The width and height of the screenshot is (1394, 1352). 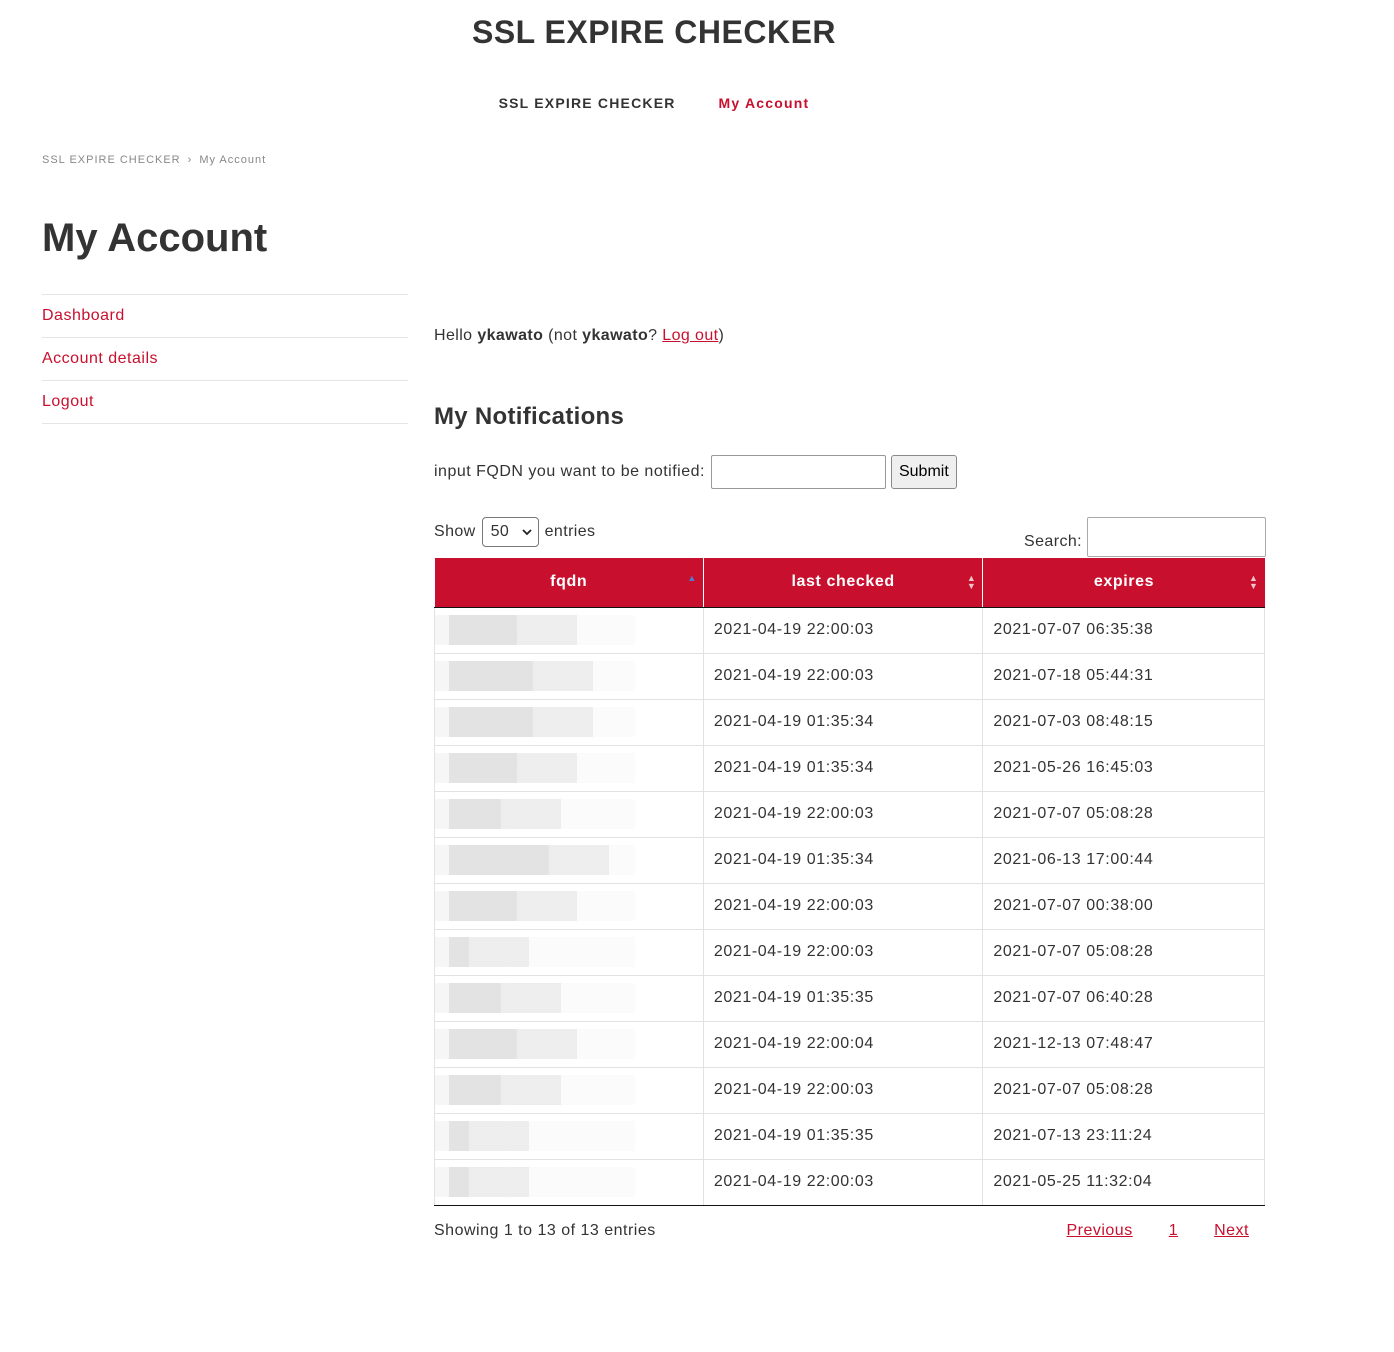 What do you see at coordinates (1123, 768) in the screenshot?
I see `cell-expires: 2021-05-26 16:45:03` at bounding box center [1123, 768].